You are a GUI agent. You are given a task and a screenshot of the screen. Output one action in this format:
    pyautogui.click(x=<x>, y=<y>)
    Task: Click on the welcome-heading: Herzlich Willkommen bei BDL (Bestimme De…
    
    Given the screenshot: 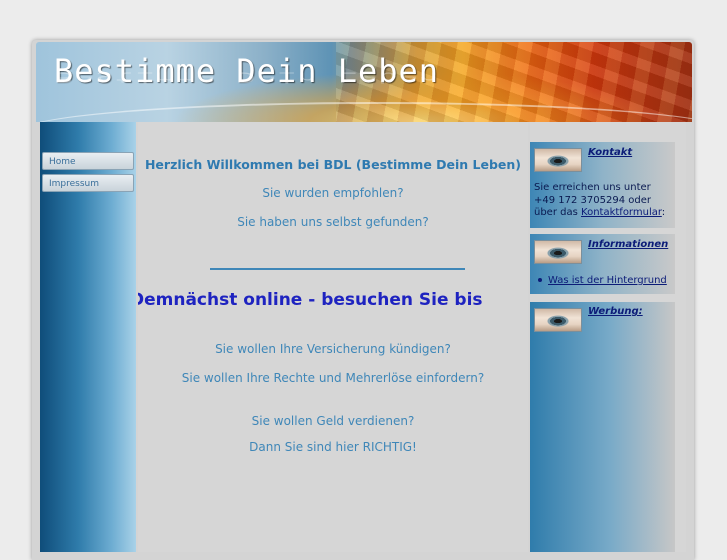 What is the action you would take?
    pyautogui.click(x=333, y=164)
    